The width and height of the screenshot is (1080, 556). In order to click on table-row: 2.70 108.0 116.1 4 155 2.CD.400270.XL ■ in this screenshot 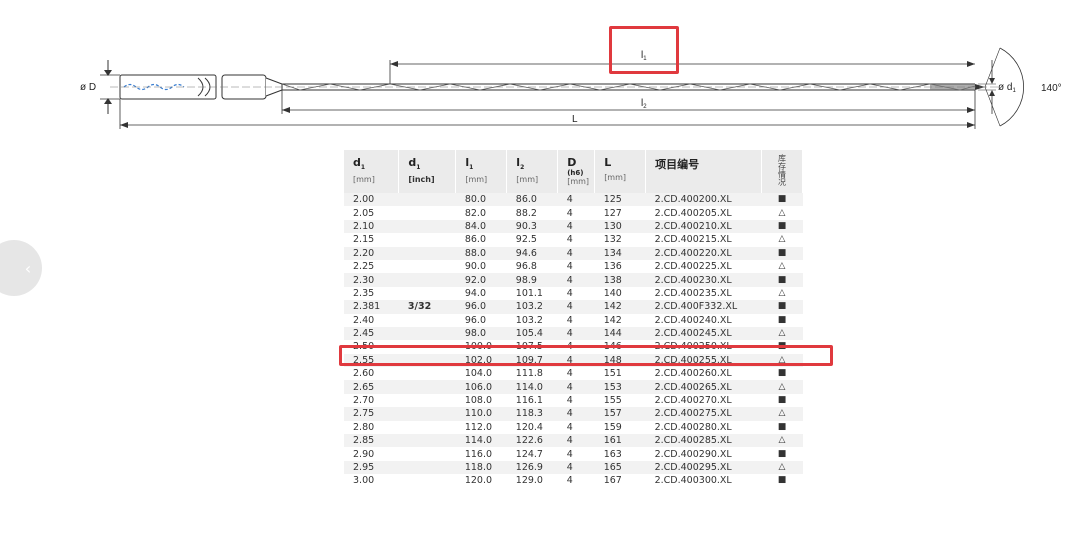, I will do `click(573, 400)`.